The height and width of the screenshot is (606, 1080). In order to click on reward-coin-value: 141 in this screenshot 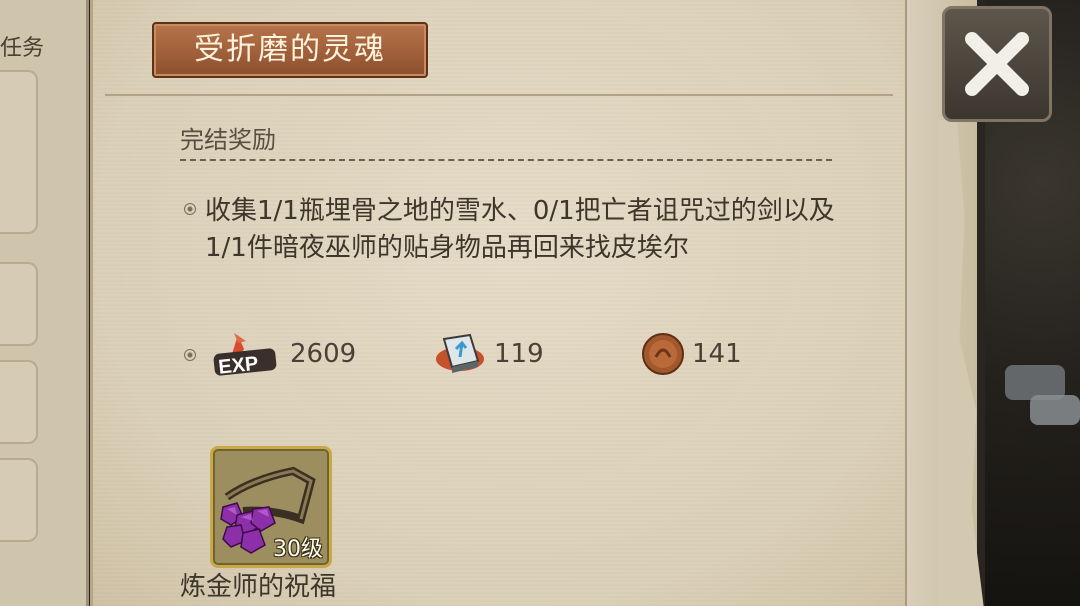, I will do `click(717, 354)`.